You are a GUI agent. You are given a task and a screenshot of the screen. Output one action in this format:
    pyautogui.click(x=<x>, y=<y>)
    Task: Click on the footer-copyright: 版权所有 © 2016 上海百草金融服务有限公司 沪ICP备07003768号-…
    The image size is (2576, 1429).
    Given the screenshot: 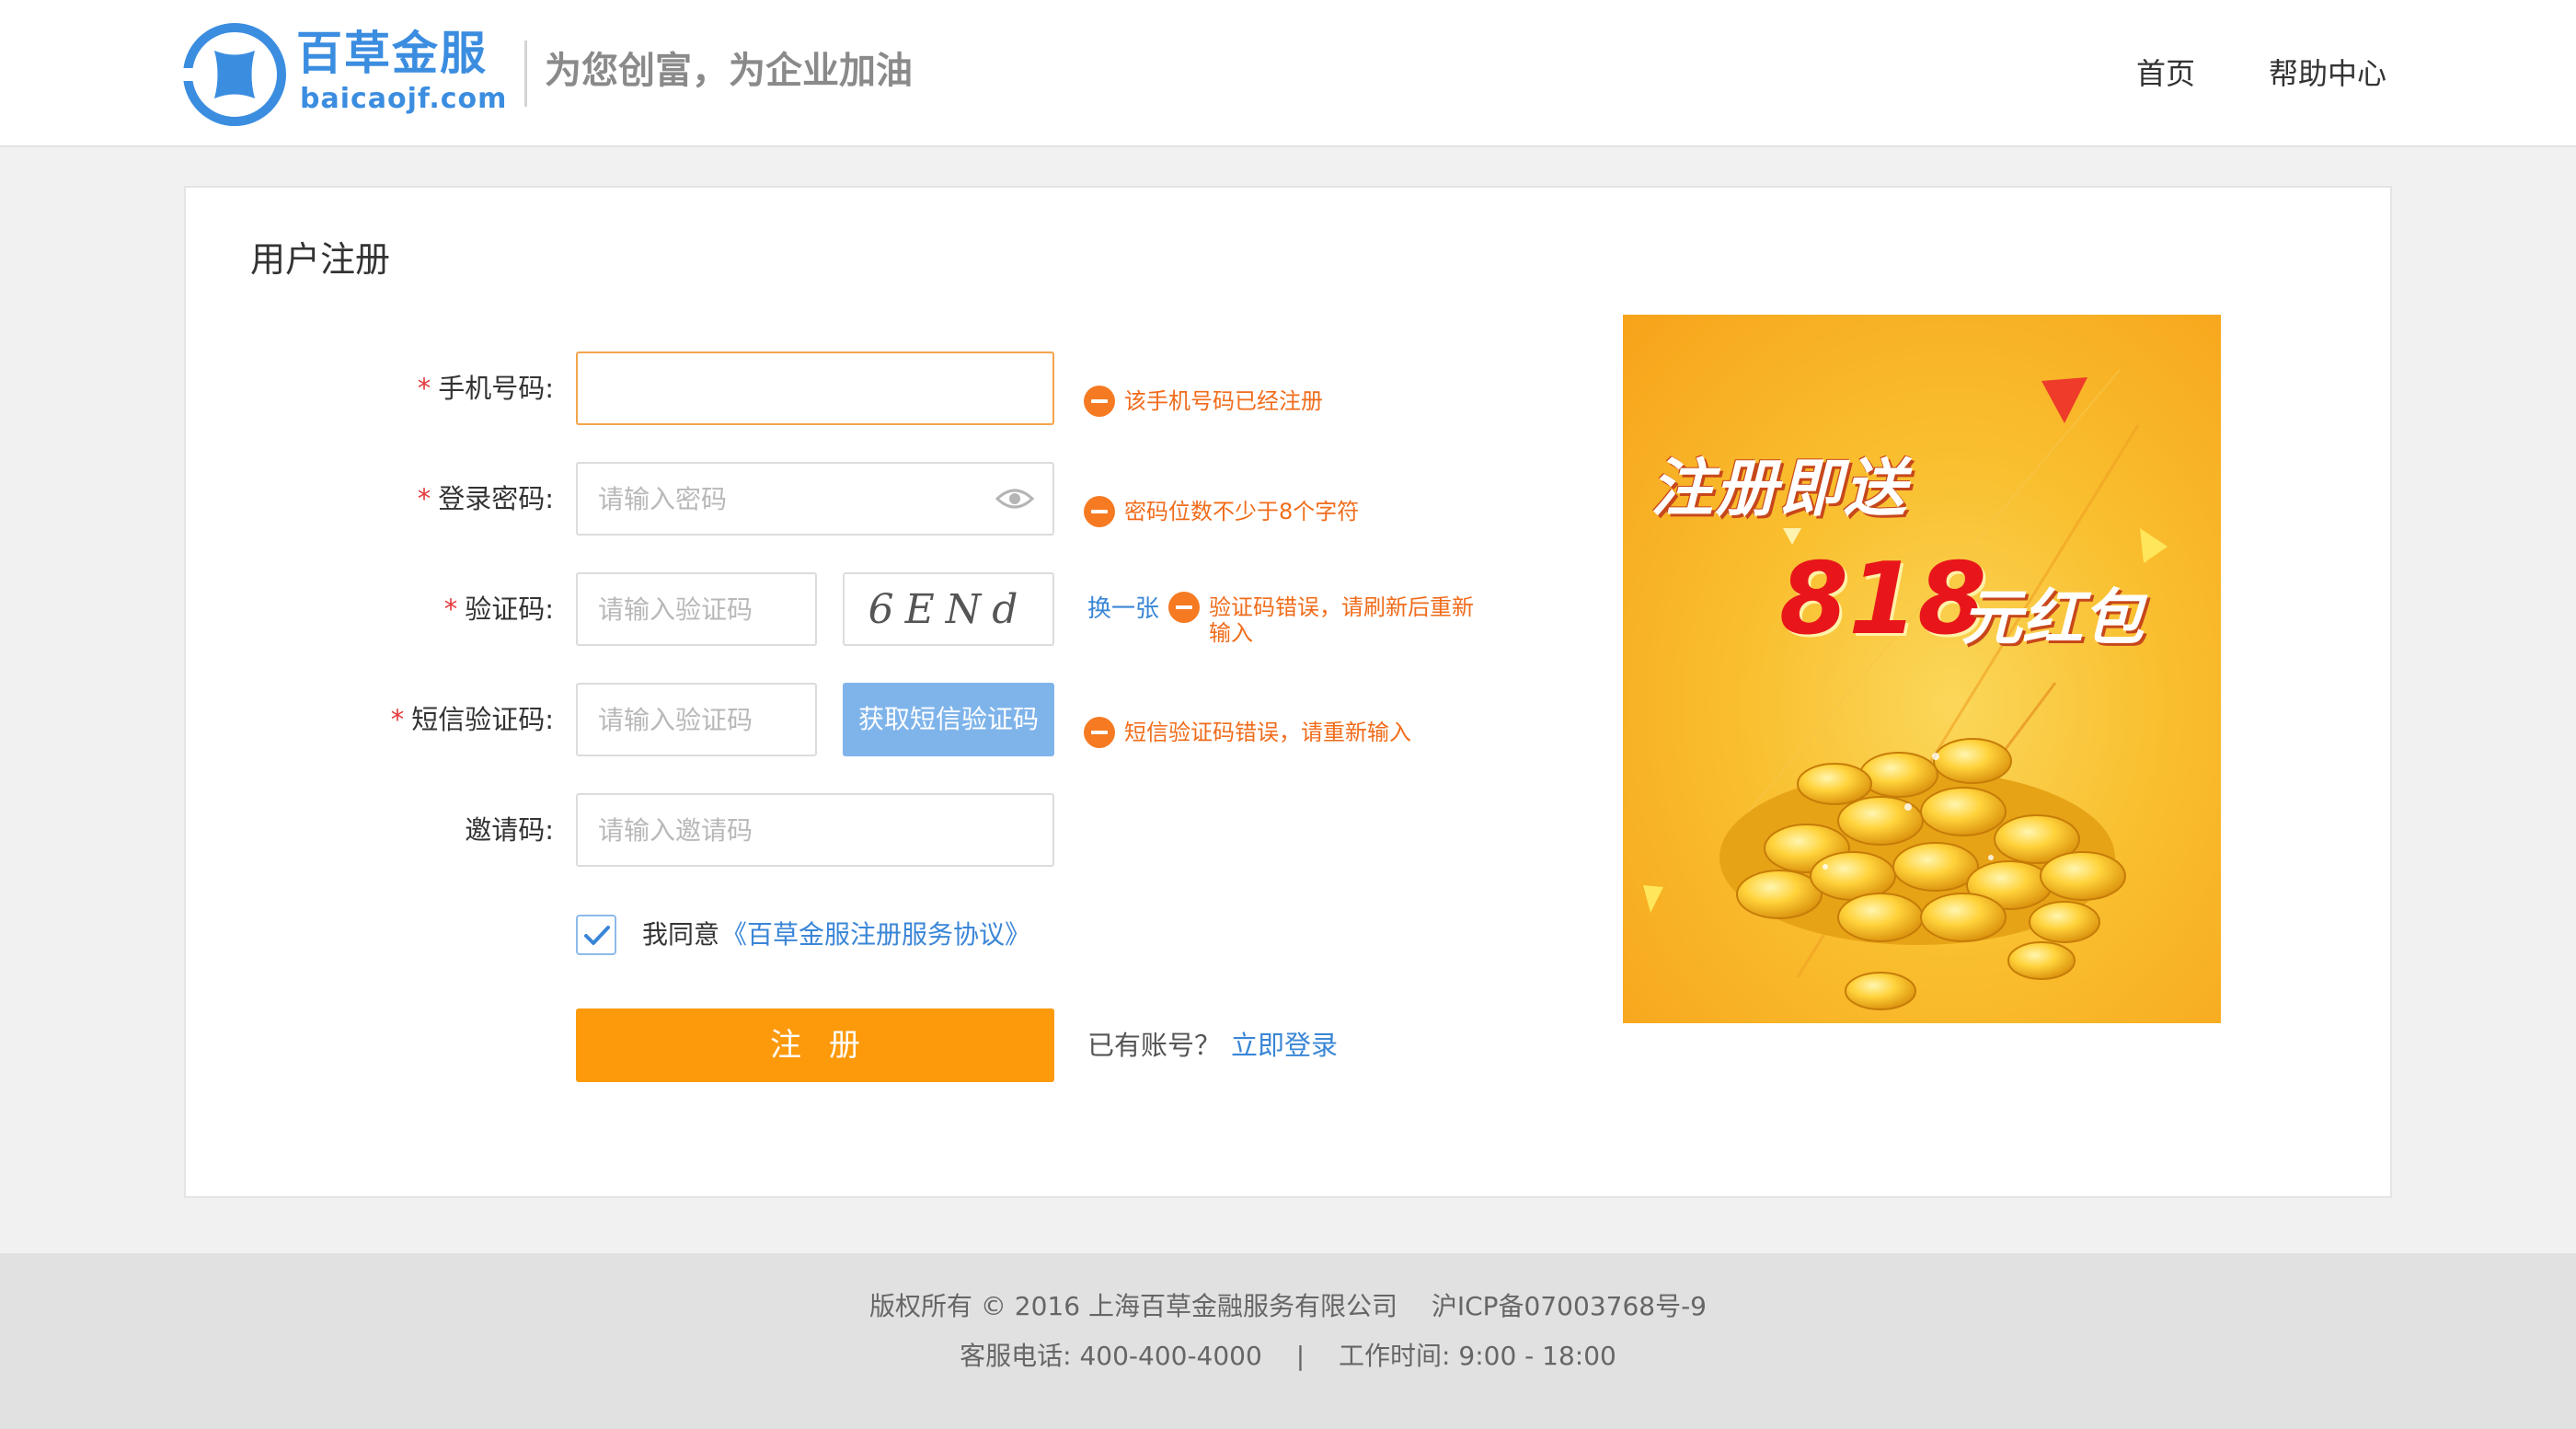 What is the action you would take?
    pyautogui.click(x=1288, y=1306)
    